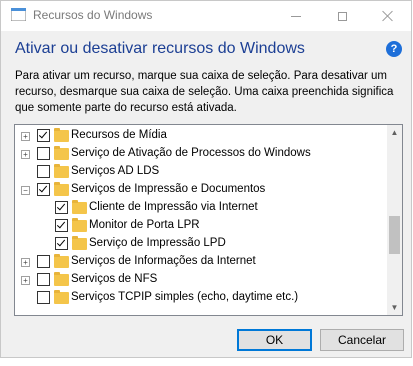  I want to click on feature-row: Serviços AD LDS, so click(201, 172).